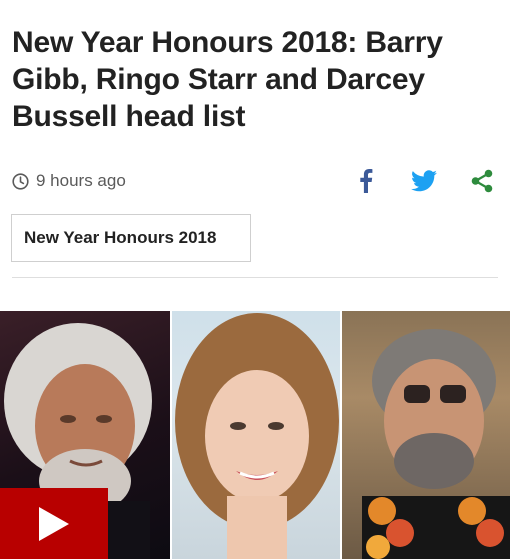 The image size is (510, 559). I want to click on divider, so click(255, 277).